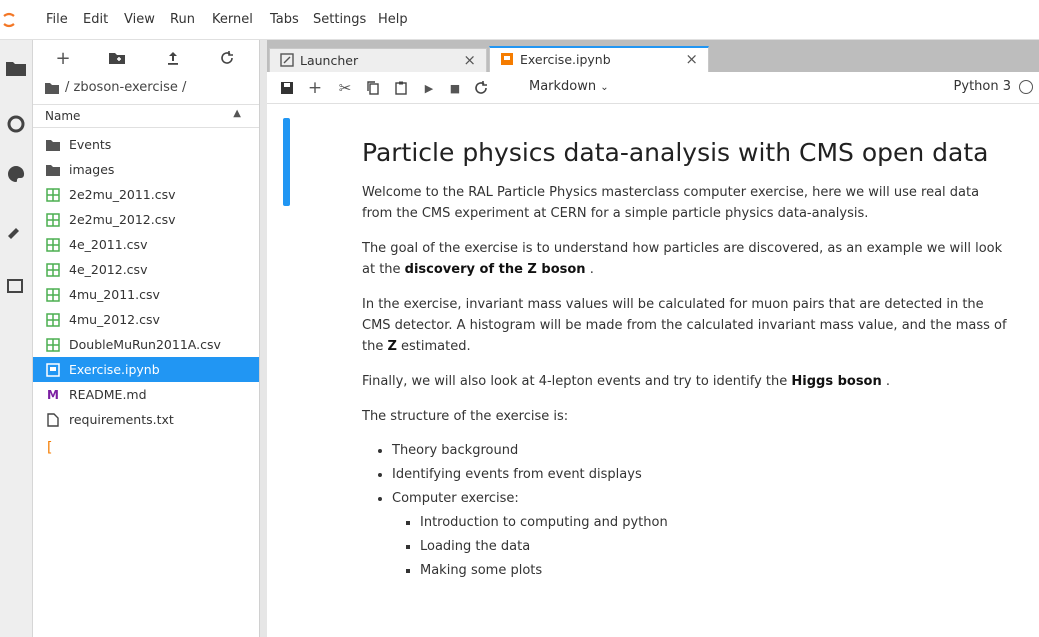 The width and height of the screenshot is (1039, 637). I want to click on file-name: 4mu_2011.csv, so click(114, 294).